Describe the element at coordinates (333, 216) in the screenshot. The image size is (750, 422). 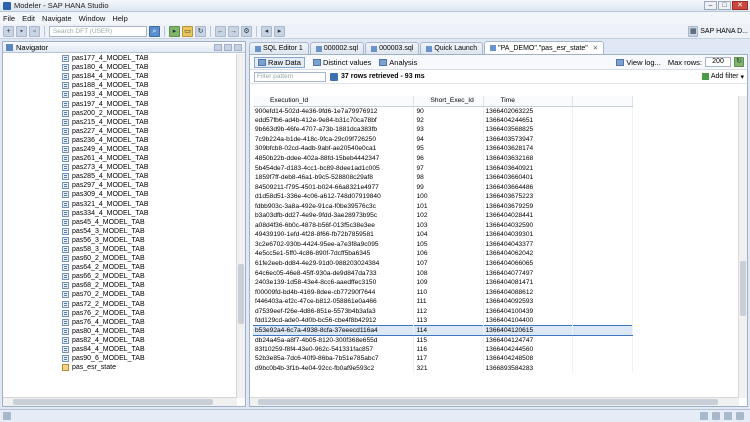
I see `table-cell: b3a03dfb-dd27-4e9e-9fdd-3ae28973b95c` at that location.